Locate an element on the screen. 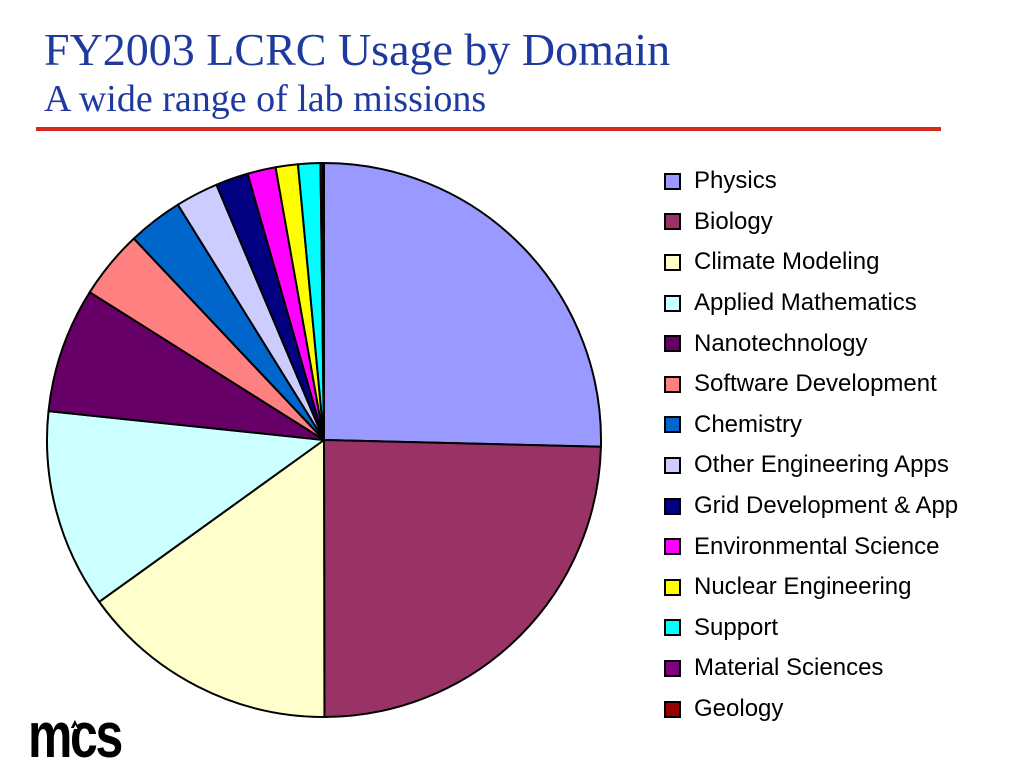 This screenshot has width=1024, height=768. legend-item: Physics is located at coordinates (811, 181).